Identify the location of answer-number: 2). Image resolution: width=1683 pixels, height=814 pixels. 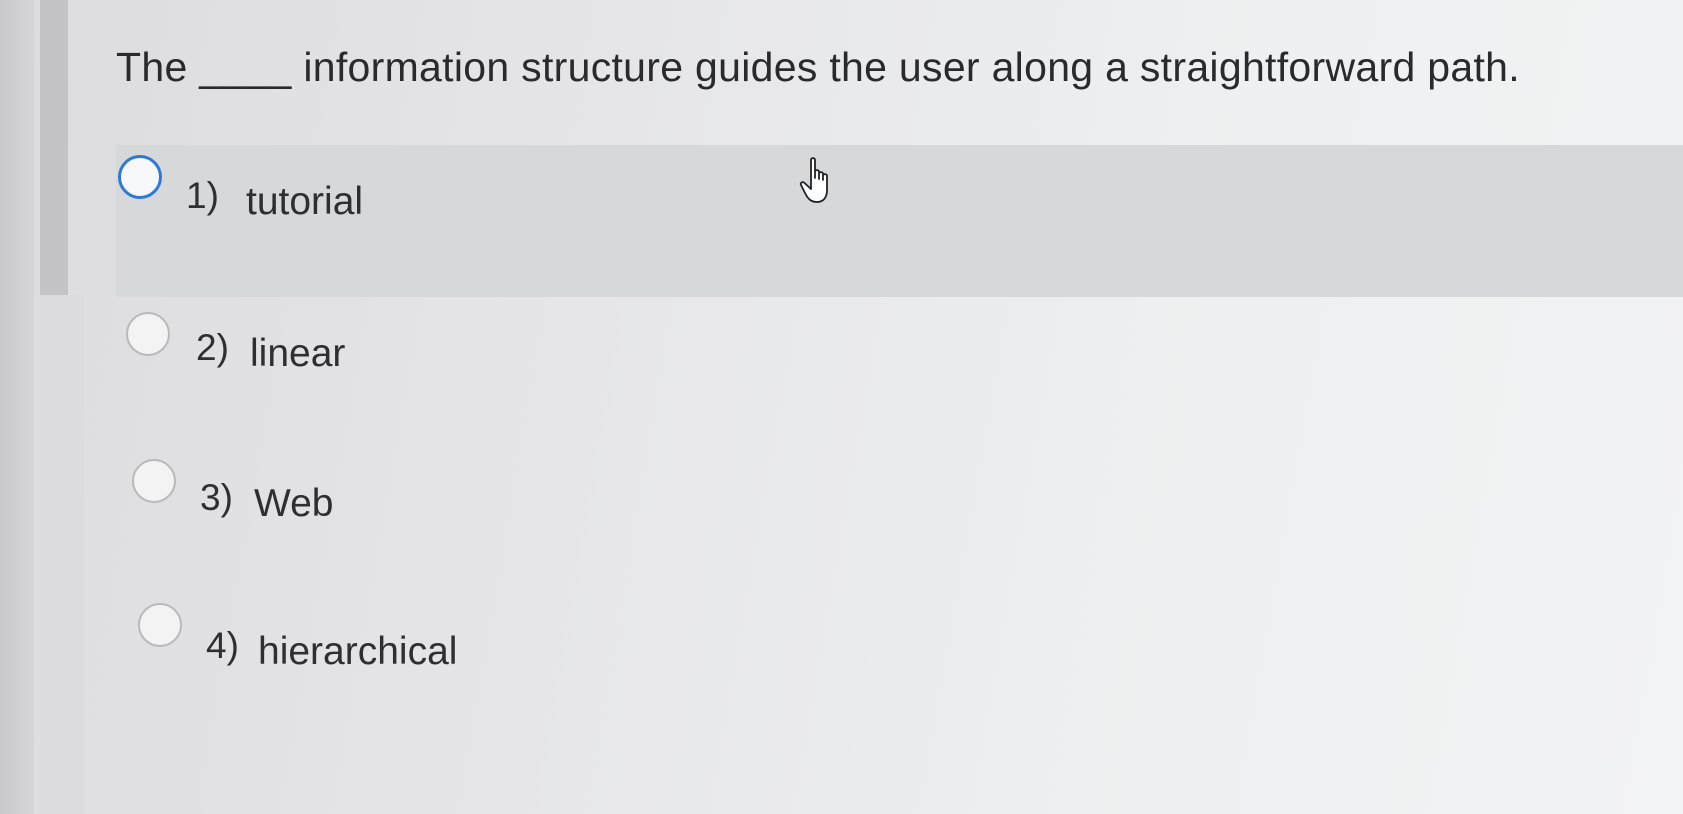
(212, 347).